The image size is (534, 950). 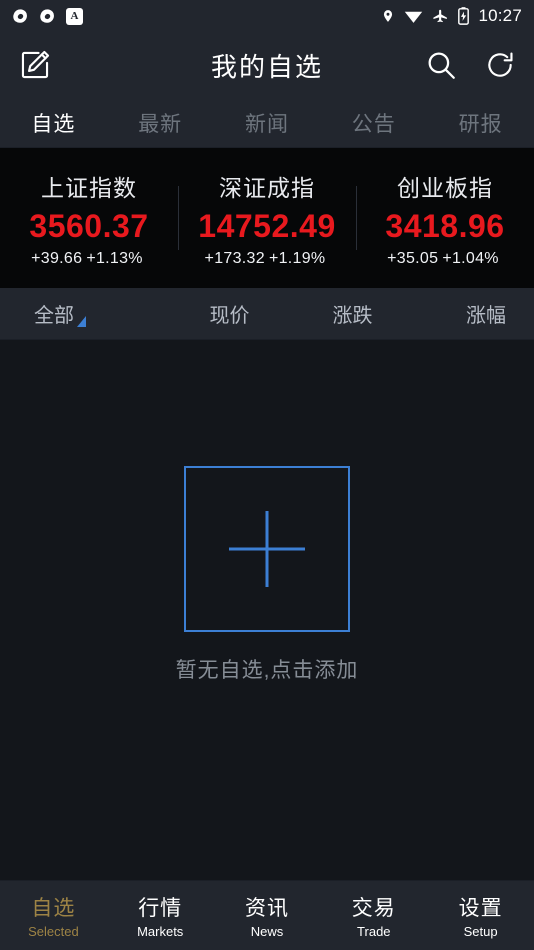 What do you see at coordinates (297, 258) in the screenshot?
I see `index-percent: +1.19%` at bounding box center [297, 258].